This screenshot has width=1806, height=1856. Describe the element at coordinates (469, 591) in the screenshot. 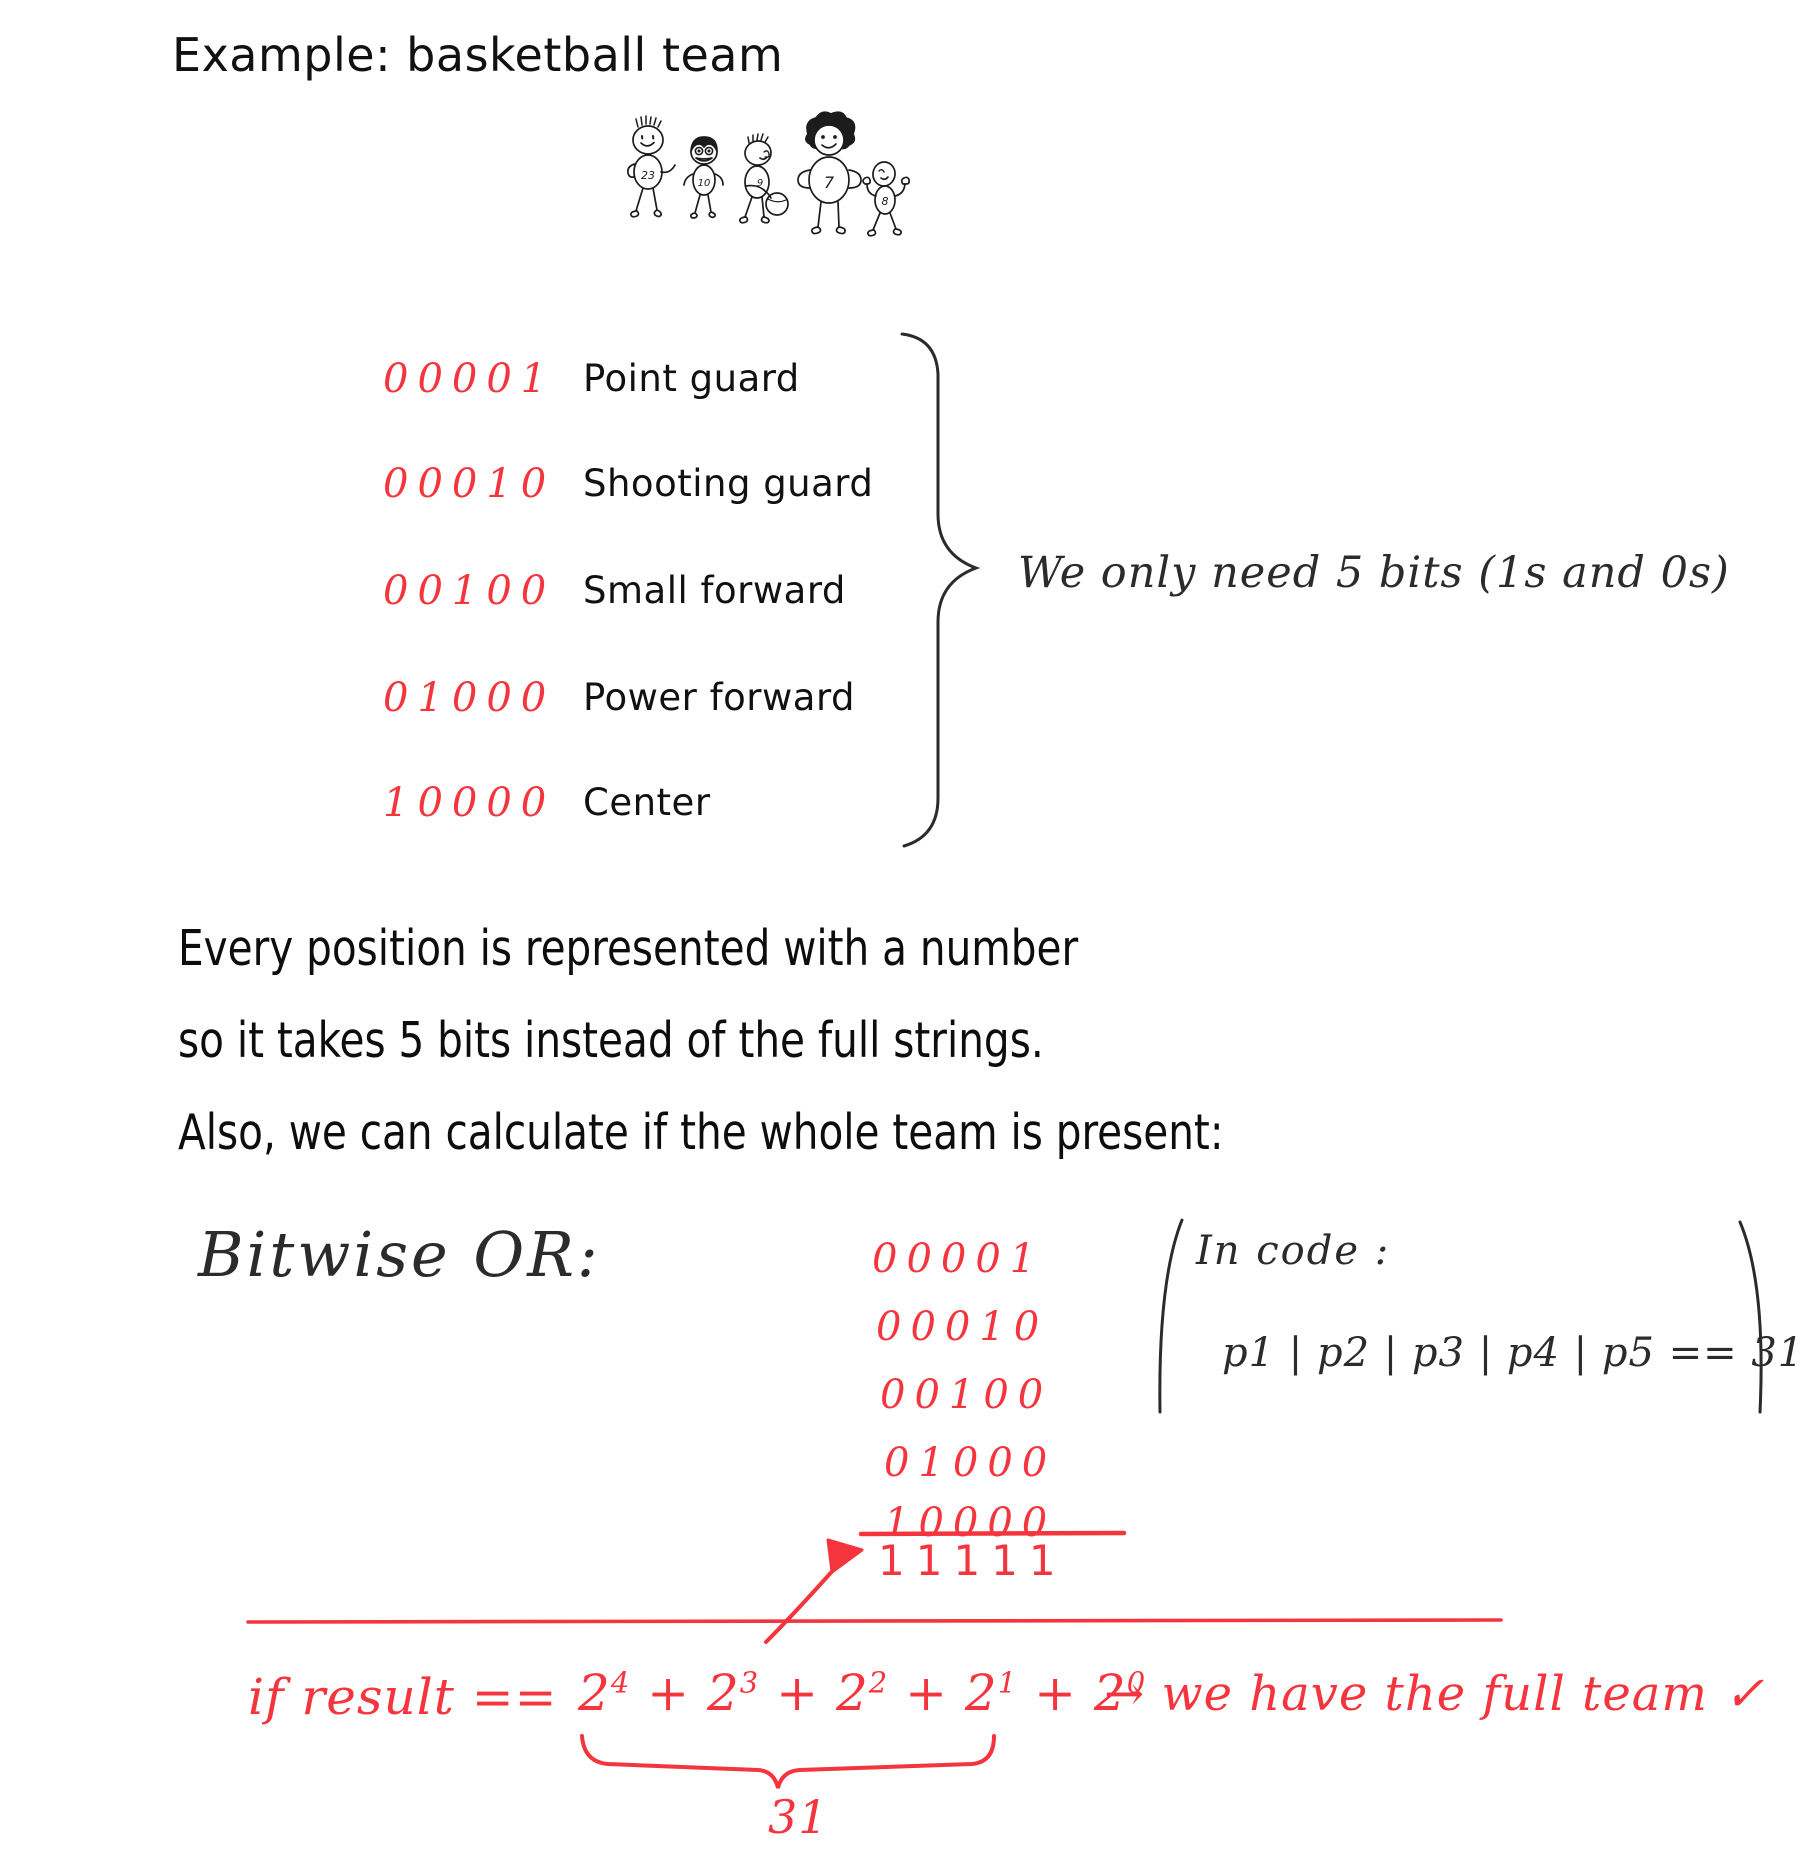

I see `position-code: 00100` at that location.